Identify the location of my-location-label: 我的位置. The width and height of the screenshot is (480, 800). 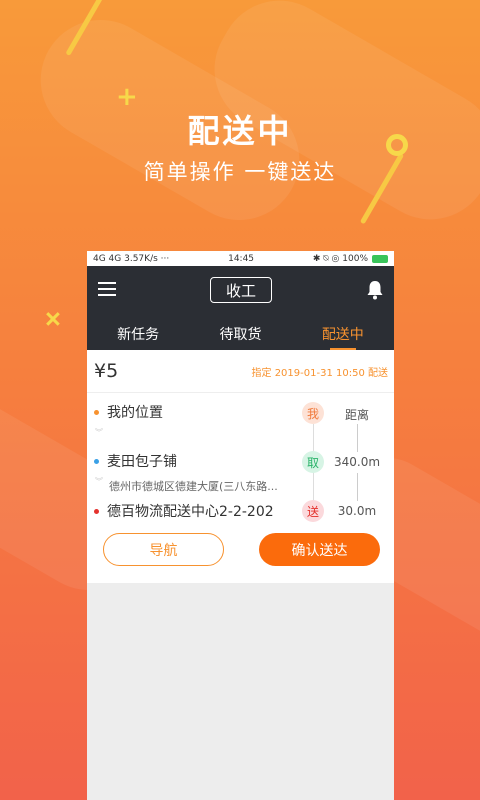
(135, 413).